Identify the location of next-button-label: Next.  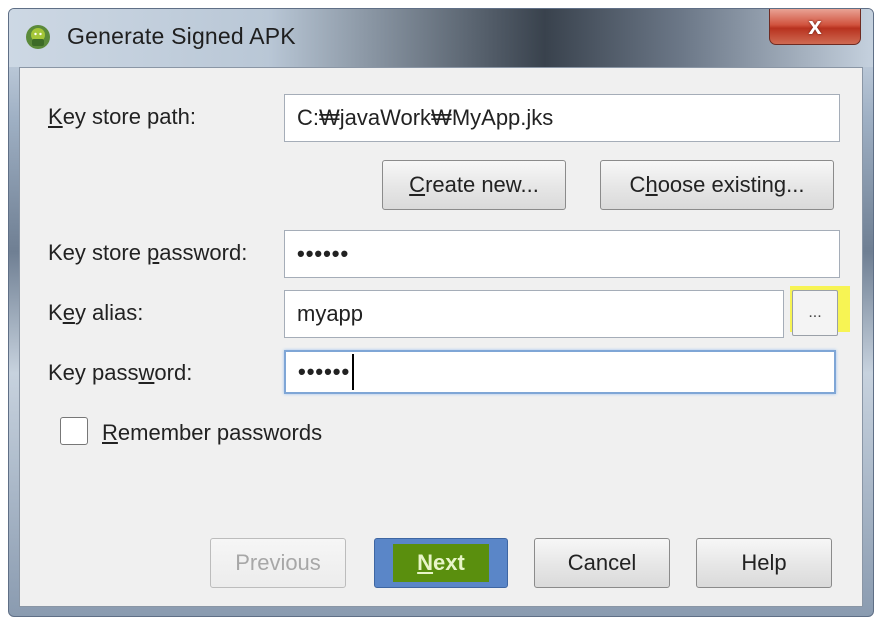
(441, 563).